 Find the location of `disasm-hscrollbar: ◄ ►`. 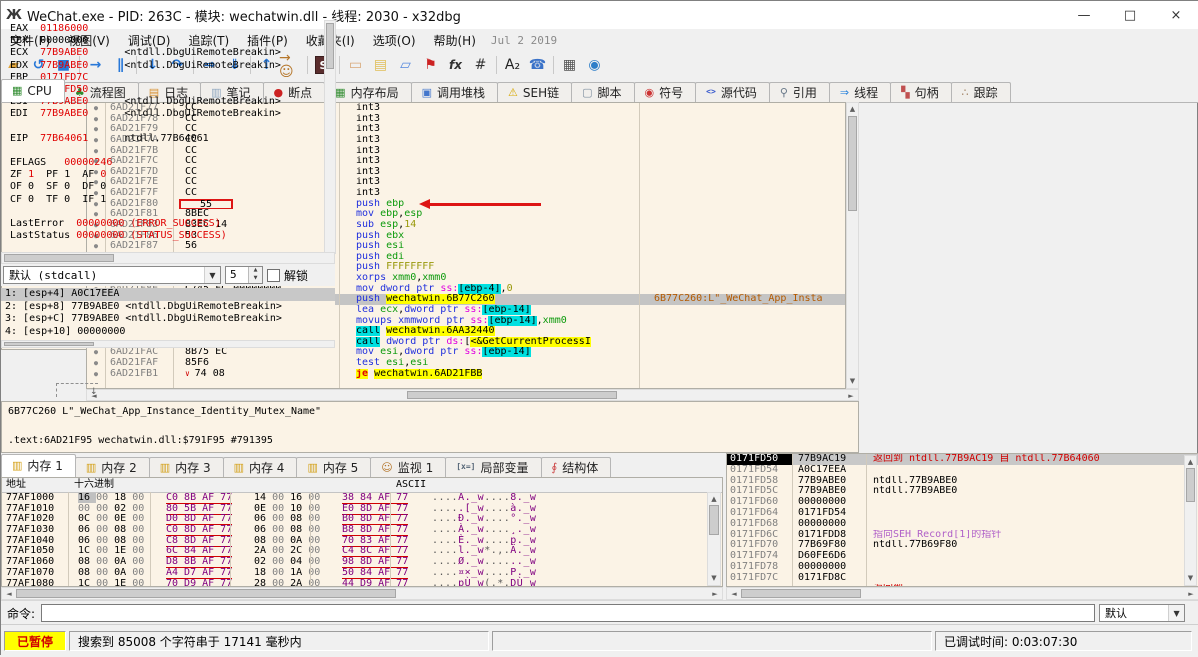

disasm-hscrollbar: ◄ ► is located at coordinates (472, 395).